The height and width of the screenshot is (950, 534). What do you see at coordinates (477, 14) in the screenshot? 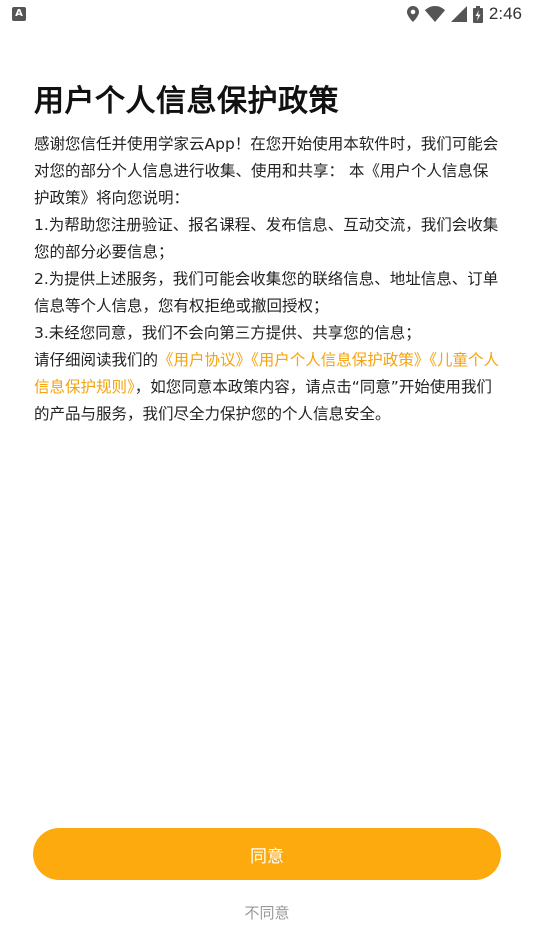
I see `battery-charging-icon` at bounding box center [477, 14].